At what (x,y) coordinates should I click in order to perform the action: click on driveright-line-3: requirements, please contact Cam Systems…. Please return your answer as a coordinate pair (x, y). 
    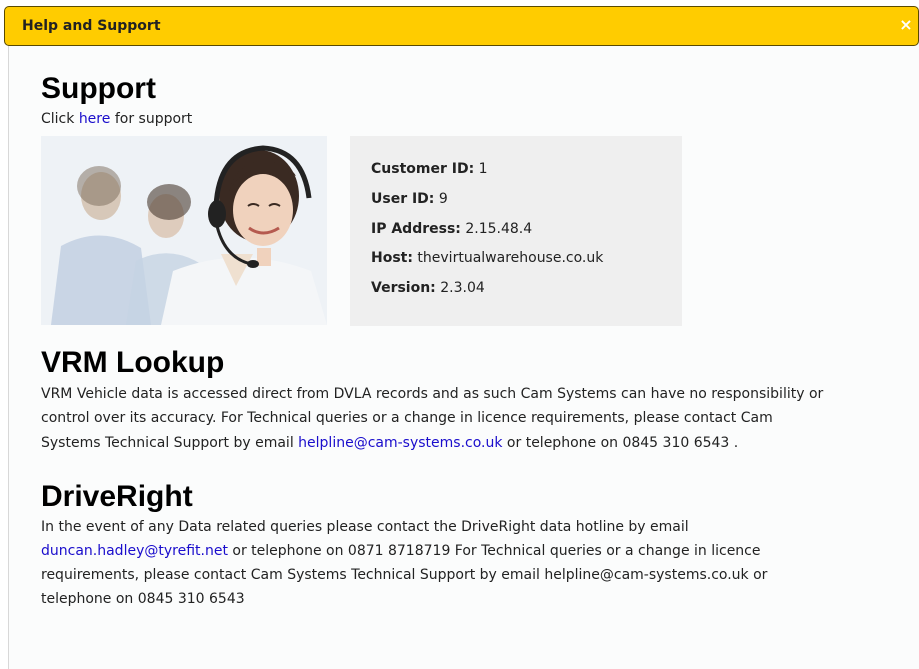
    Looking at the image, I should click on (404, 575).